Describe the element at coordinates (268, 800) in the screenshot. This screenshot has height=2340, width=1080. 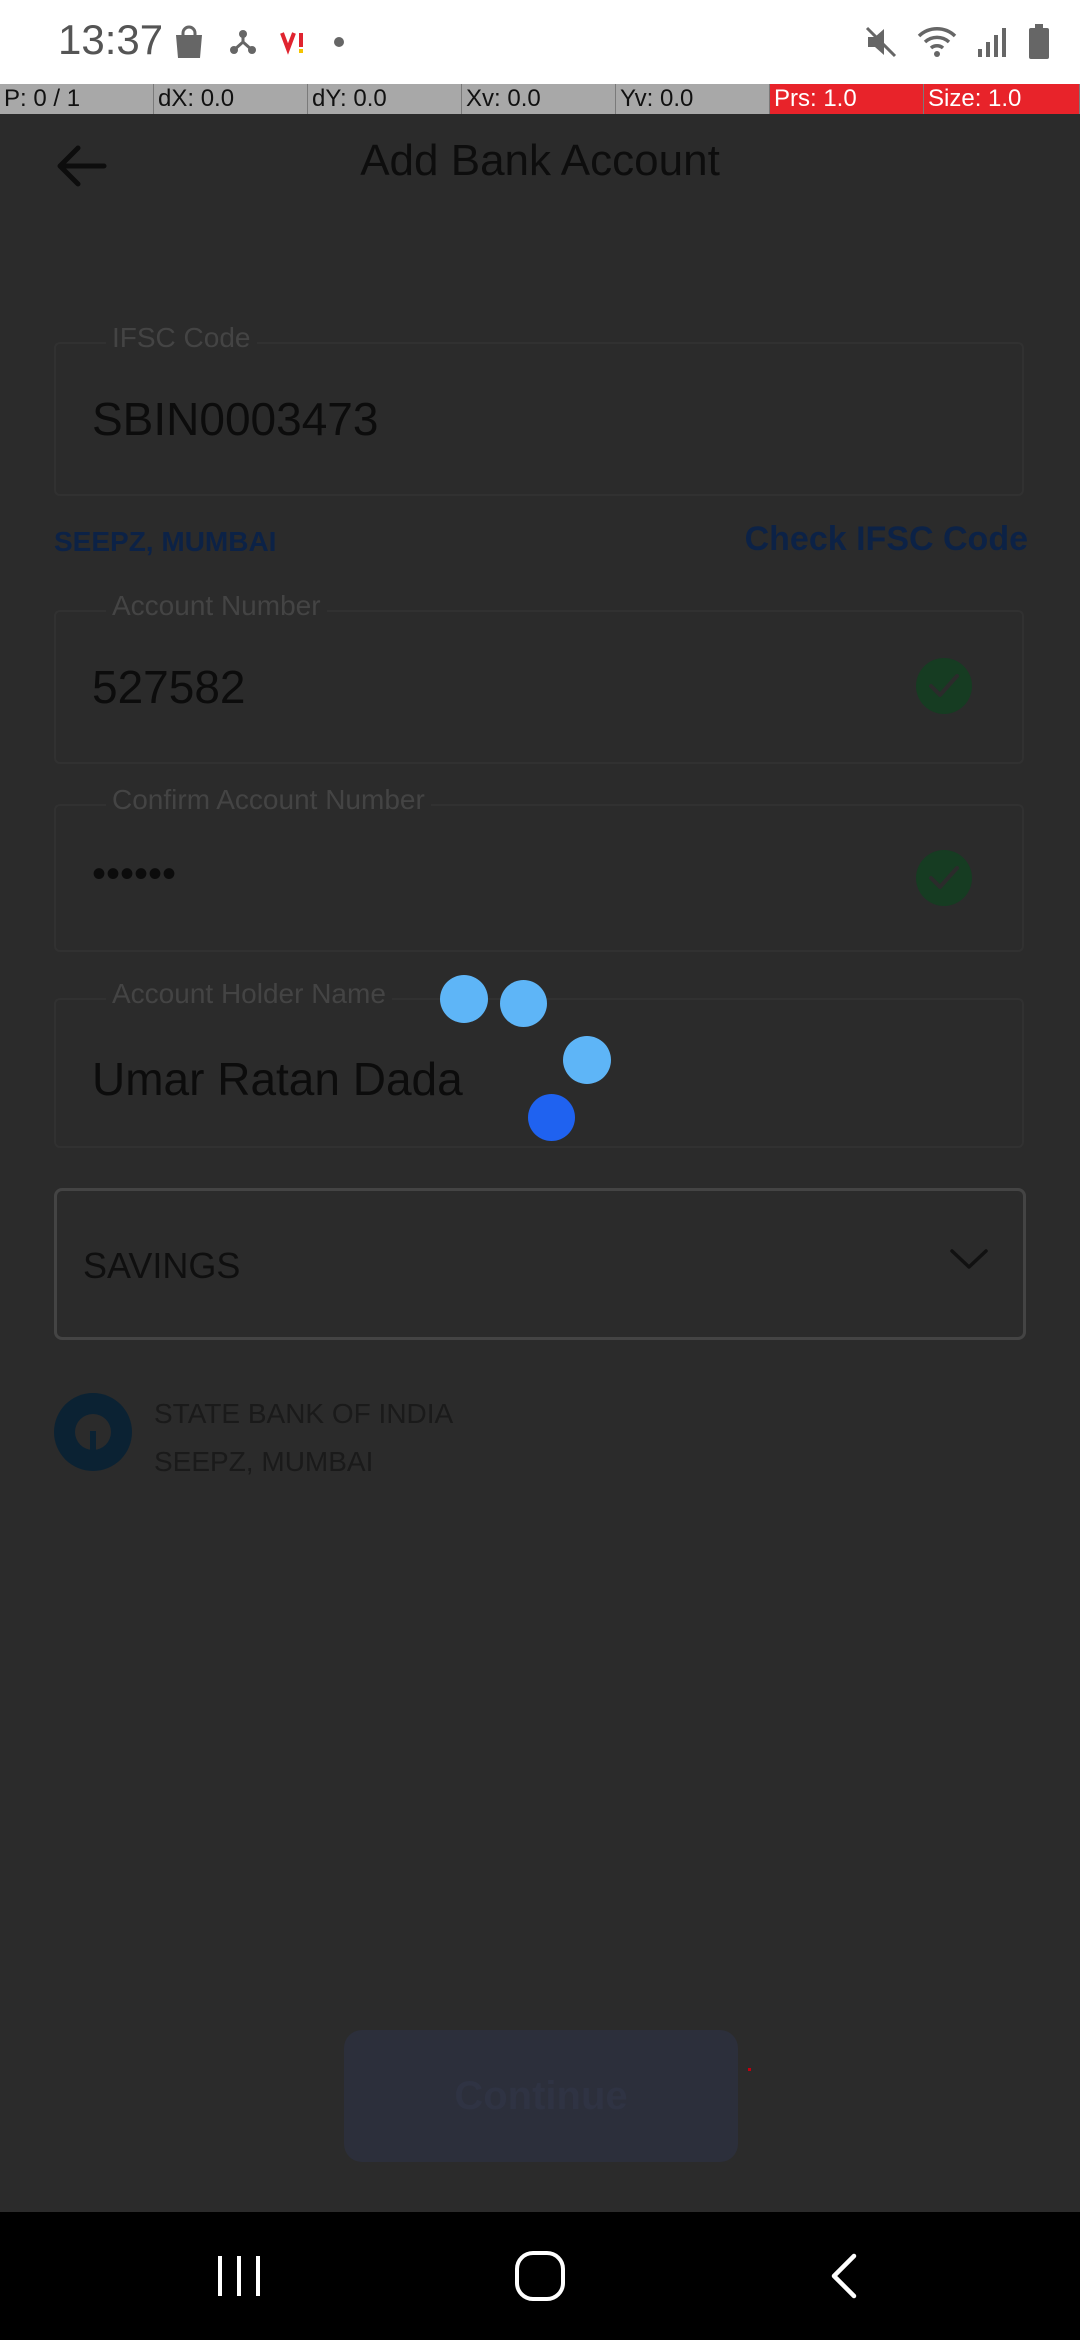
I see `confirm-account-number-label: Confirm Account Number` at that location.